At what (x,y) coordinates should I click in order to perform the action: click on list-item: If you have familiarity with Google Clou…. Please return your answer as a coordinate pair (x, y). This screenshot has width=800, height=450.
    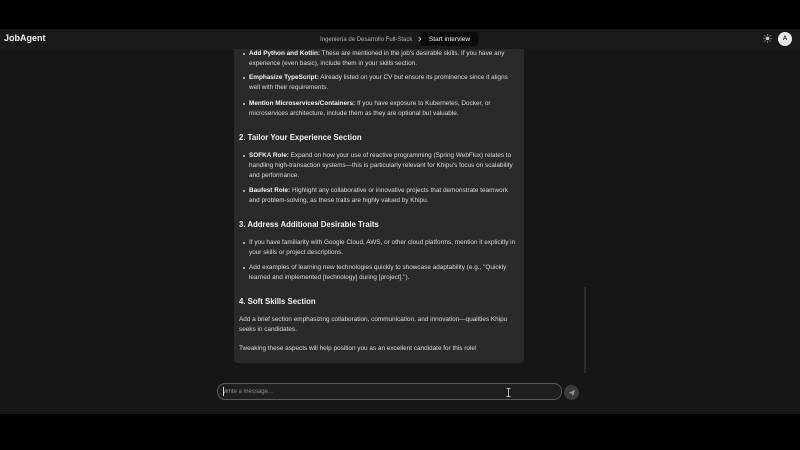
    Looking at the image, I should click on (380, 248).